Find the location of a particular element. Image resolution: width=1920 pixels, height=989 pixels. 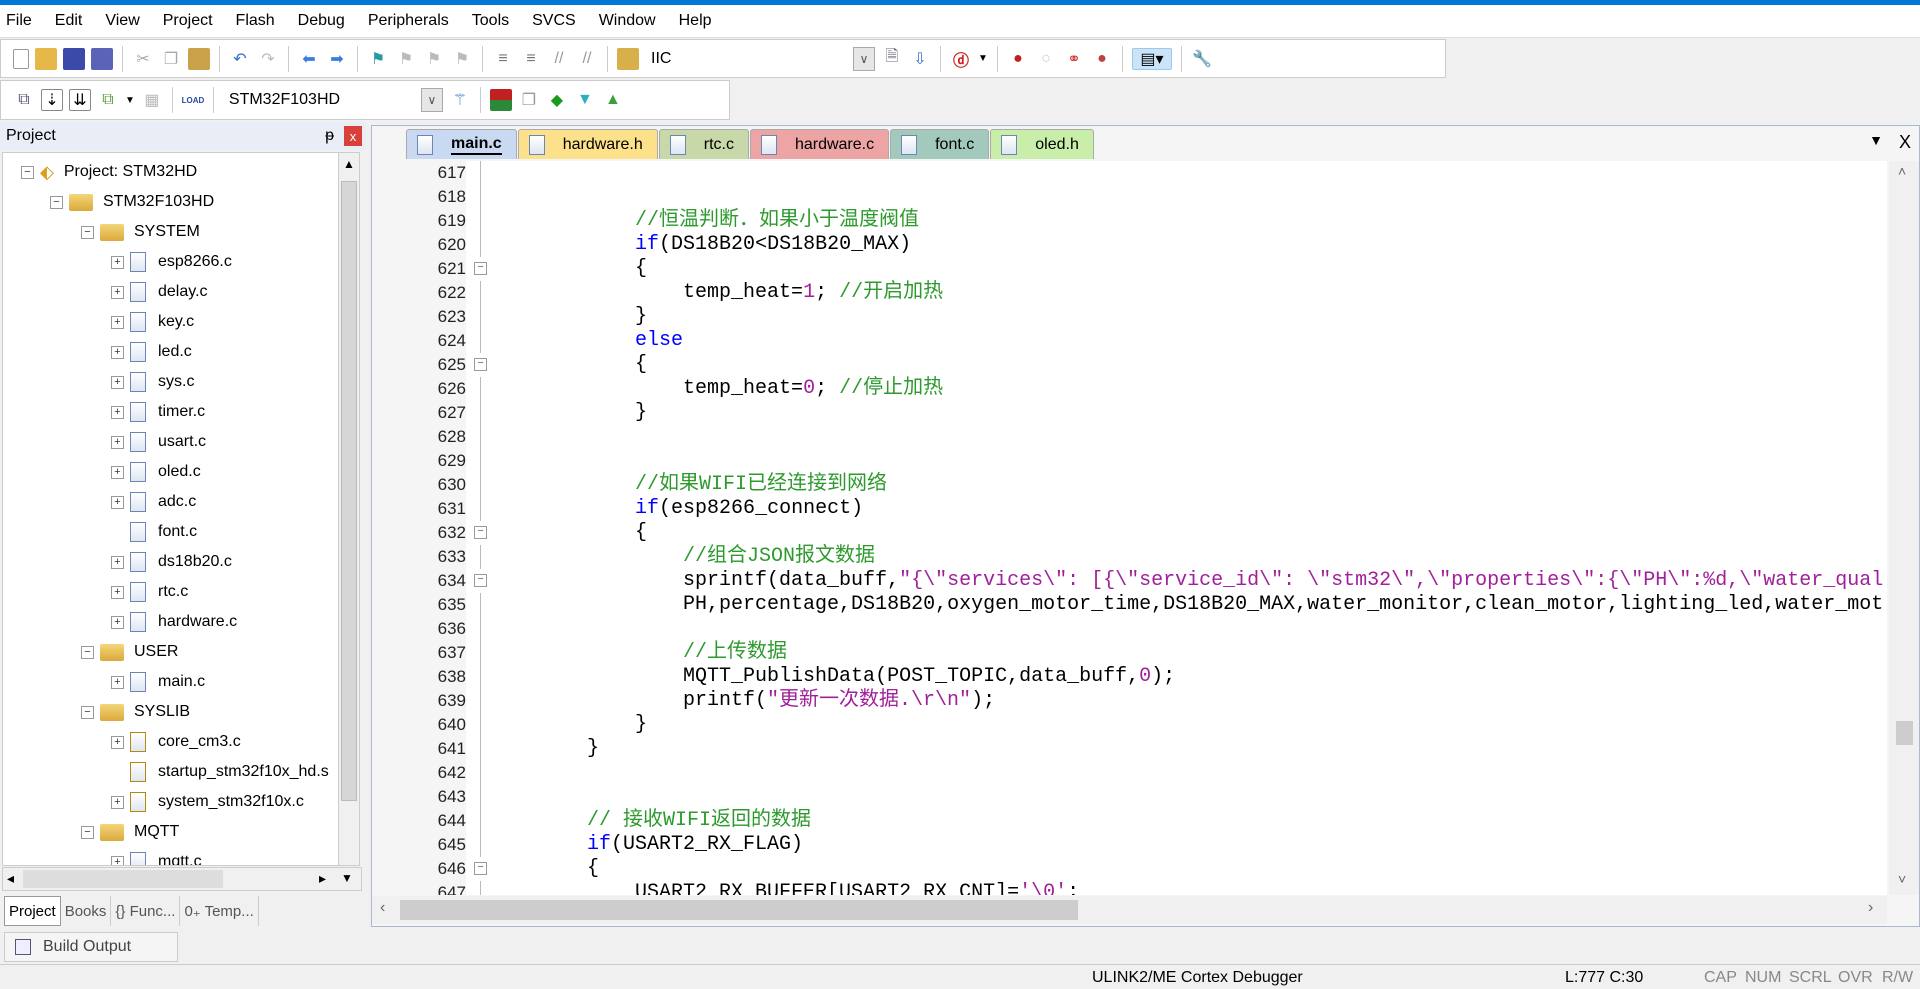

cut-icon: ✂ is located at coordinates (143, 59).